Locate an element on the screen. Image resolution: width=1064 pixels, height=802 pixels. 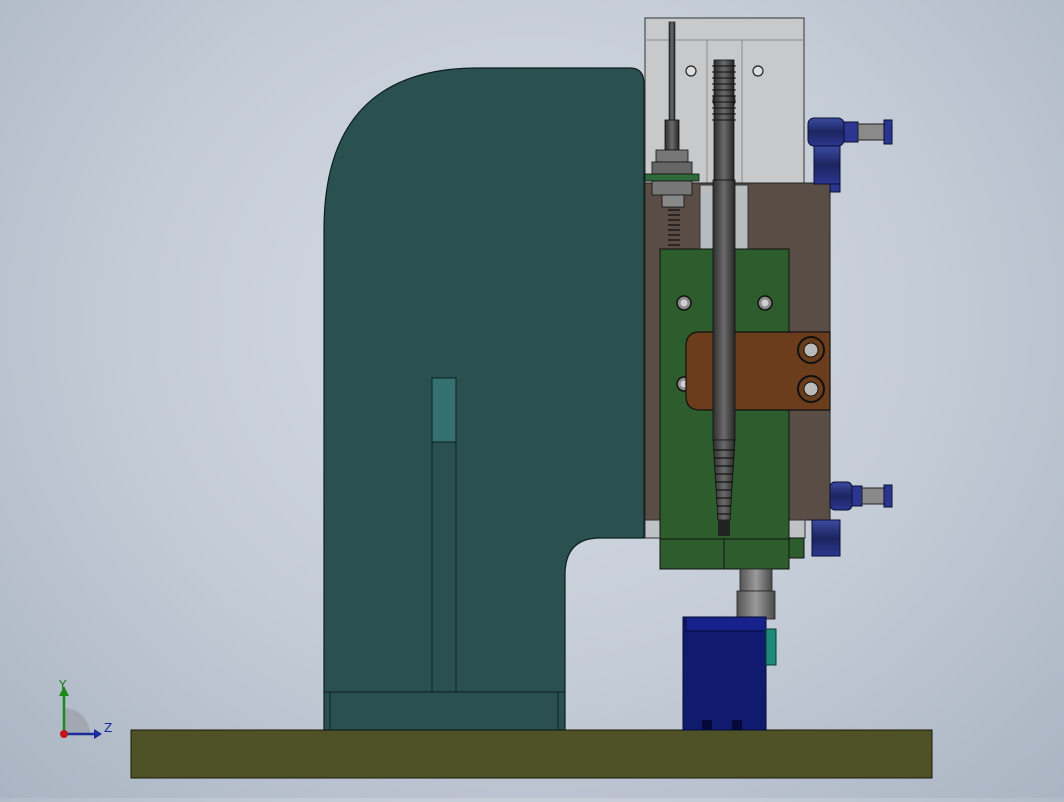
coordinate-triad: Y Z is located at coordinates (83, 710).